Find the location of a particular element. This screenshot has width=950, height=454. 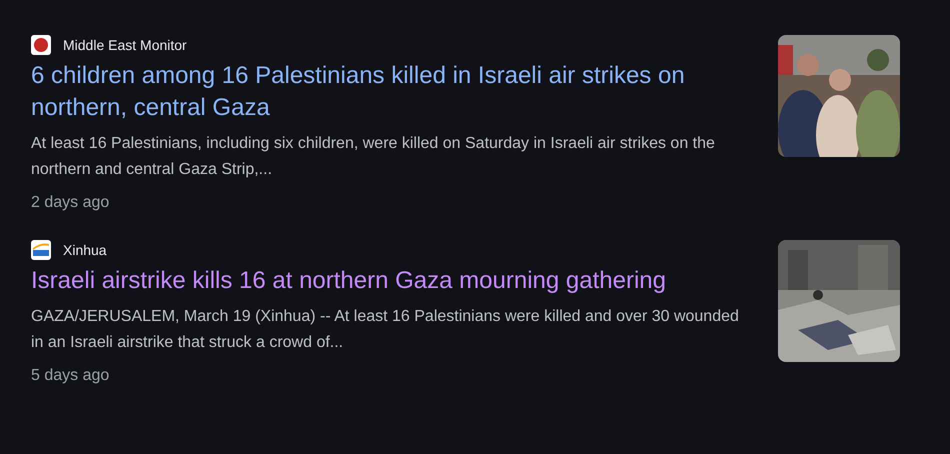

headline-link: 6 children among 16 Palestinians killed in Israeli air strikes on northern, central Gaza is located at coordinates (392, 92).